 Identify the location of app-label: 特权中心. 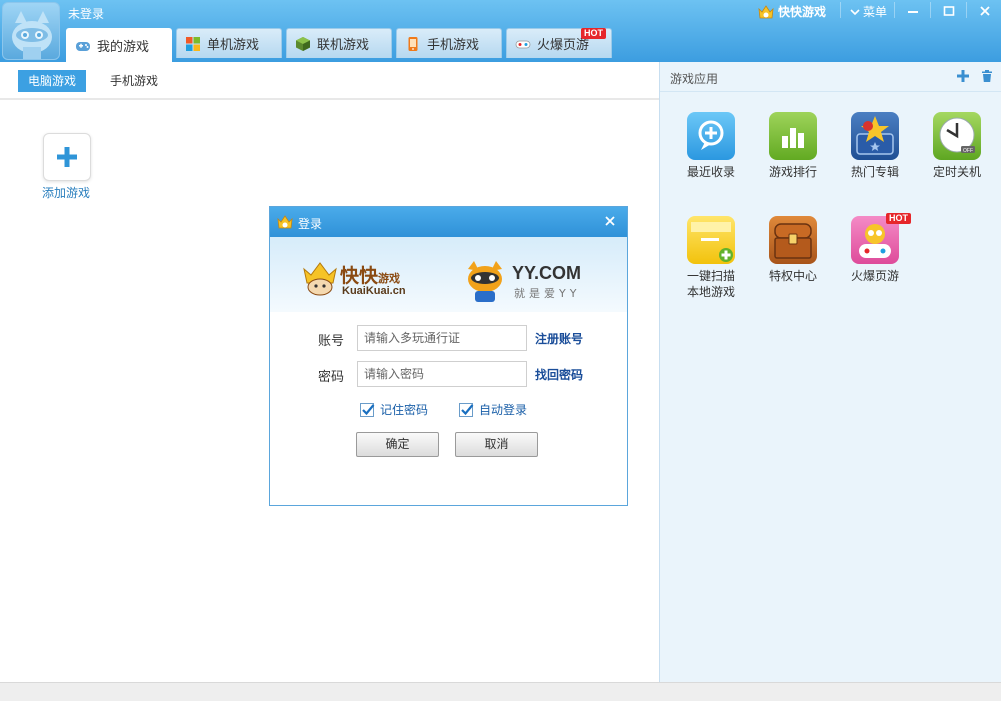
(792, 276).